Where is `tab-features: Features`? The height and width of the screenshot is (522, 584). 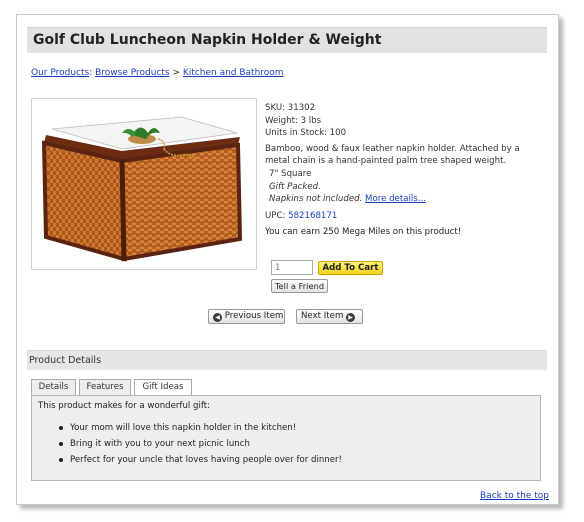
tab-features: Features is located at coordinates (105, 387).